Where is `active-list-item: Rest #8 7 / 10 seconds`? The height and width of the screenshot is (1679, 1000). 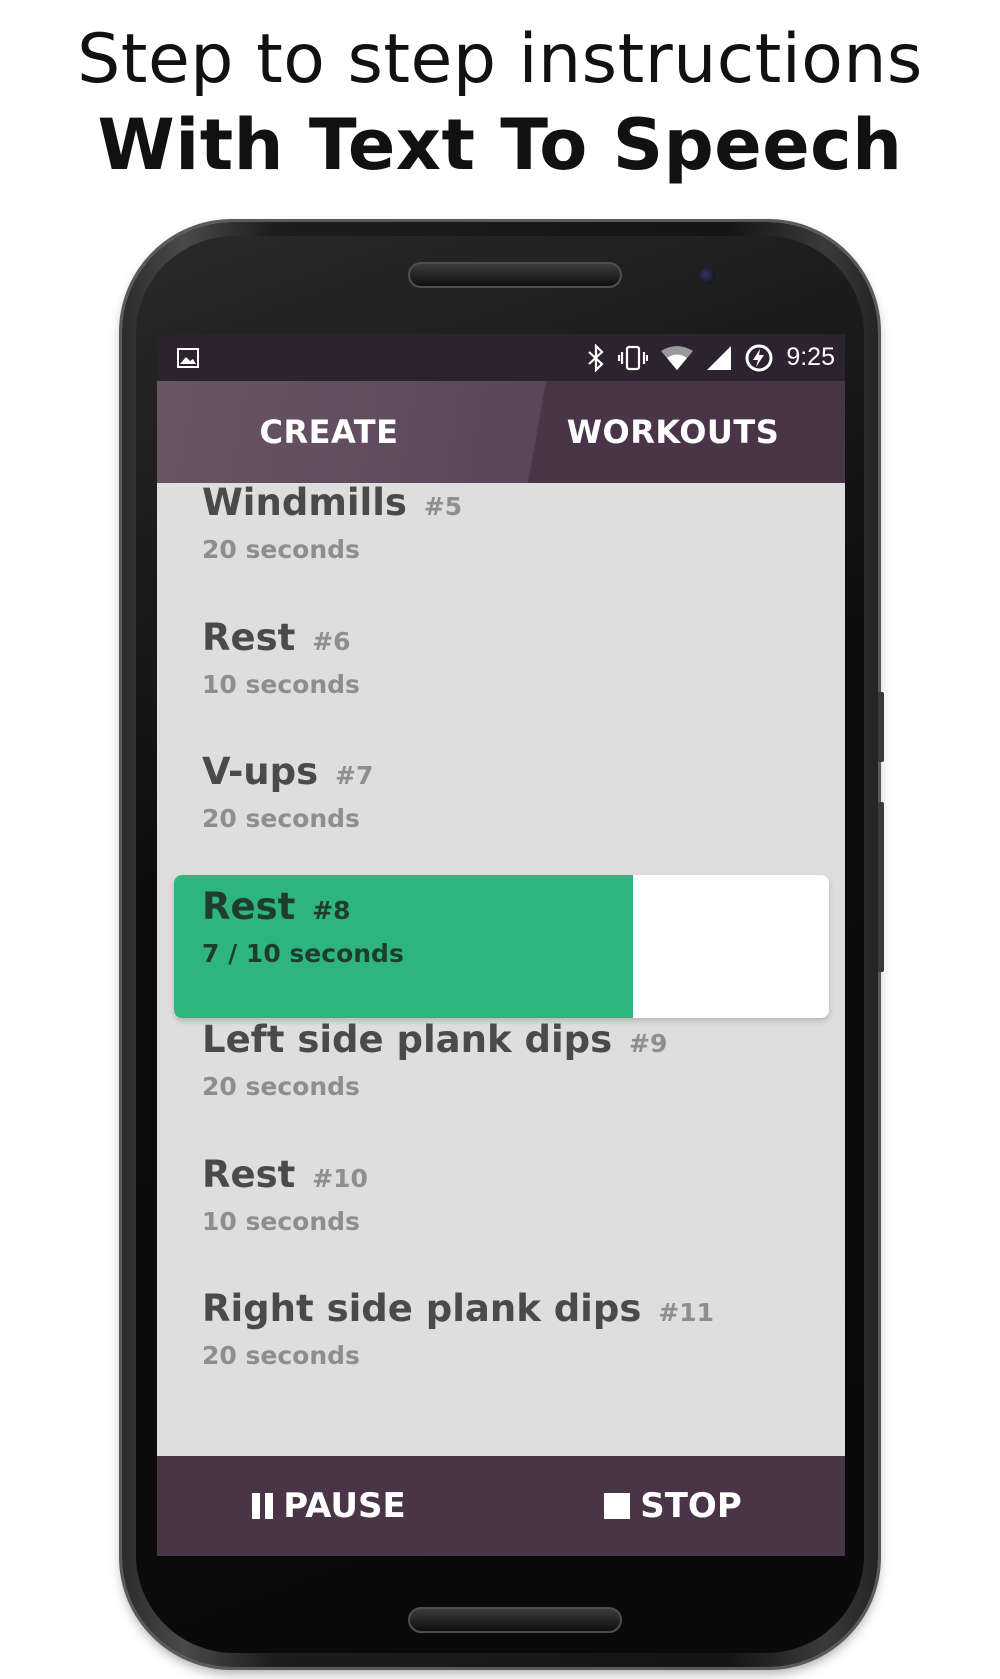 active-list-item: Rest #8 7 / 10 seconds is located at coordinates (501, 946).